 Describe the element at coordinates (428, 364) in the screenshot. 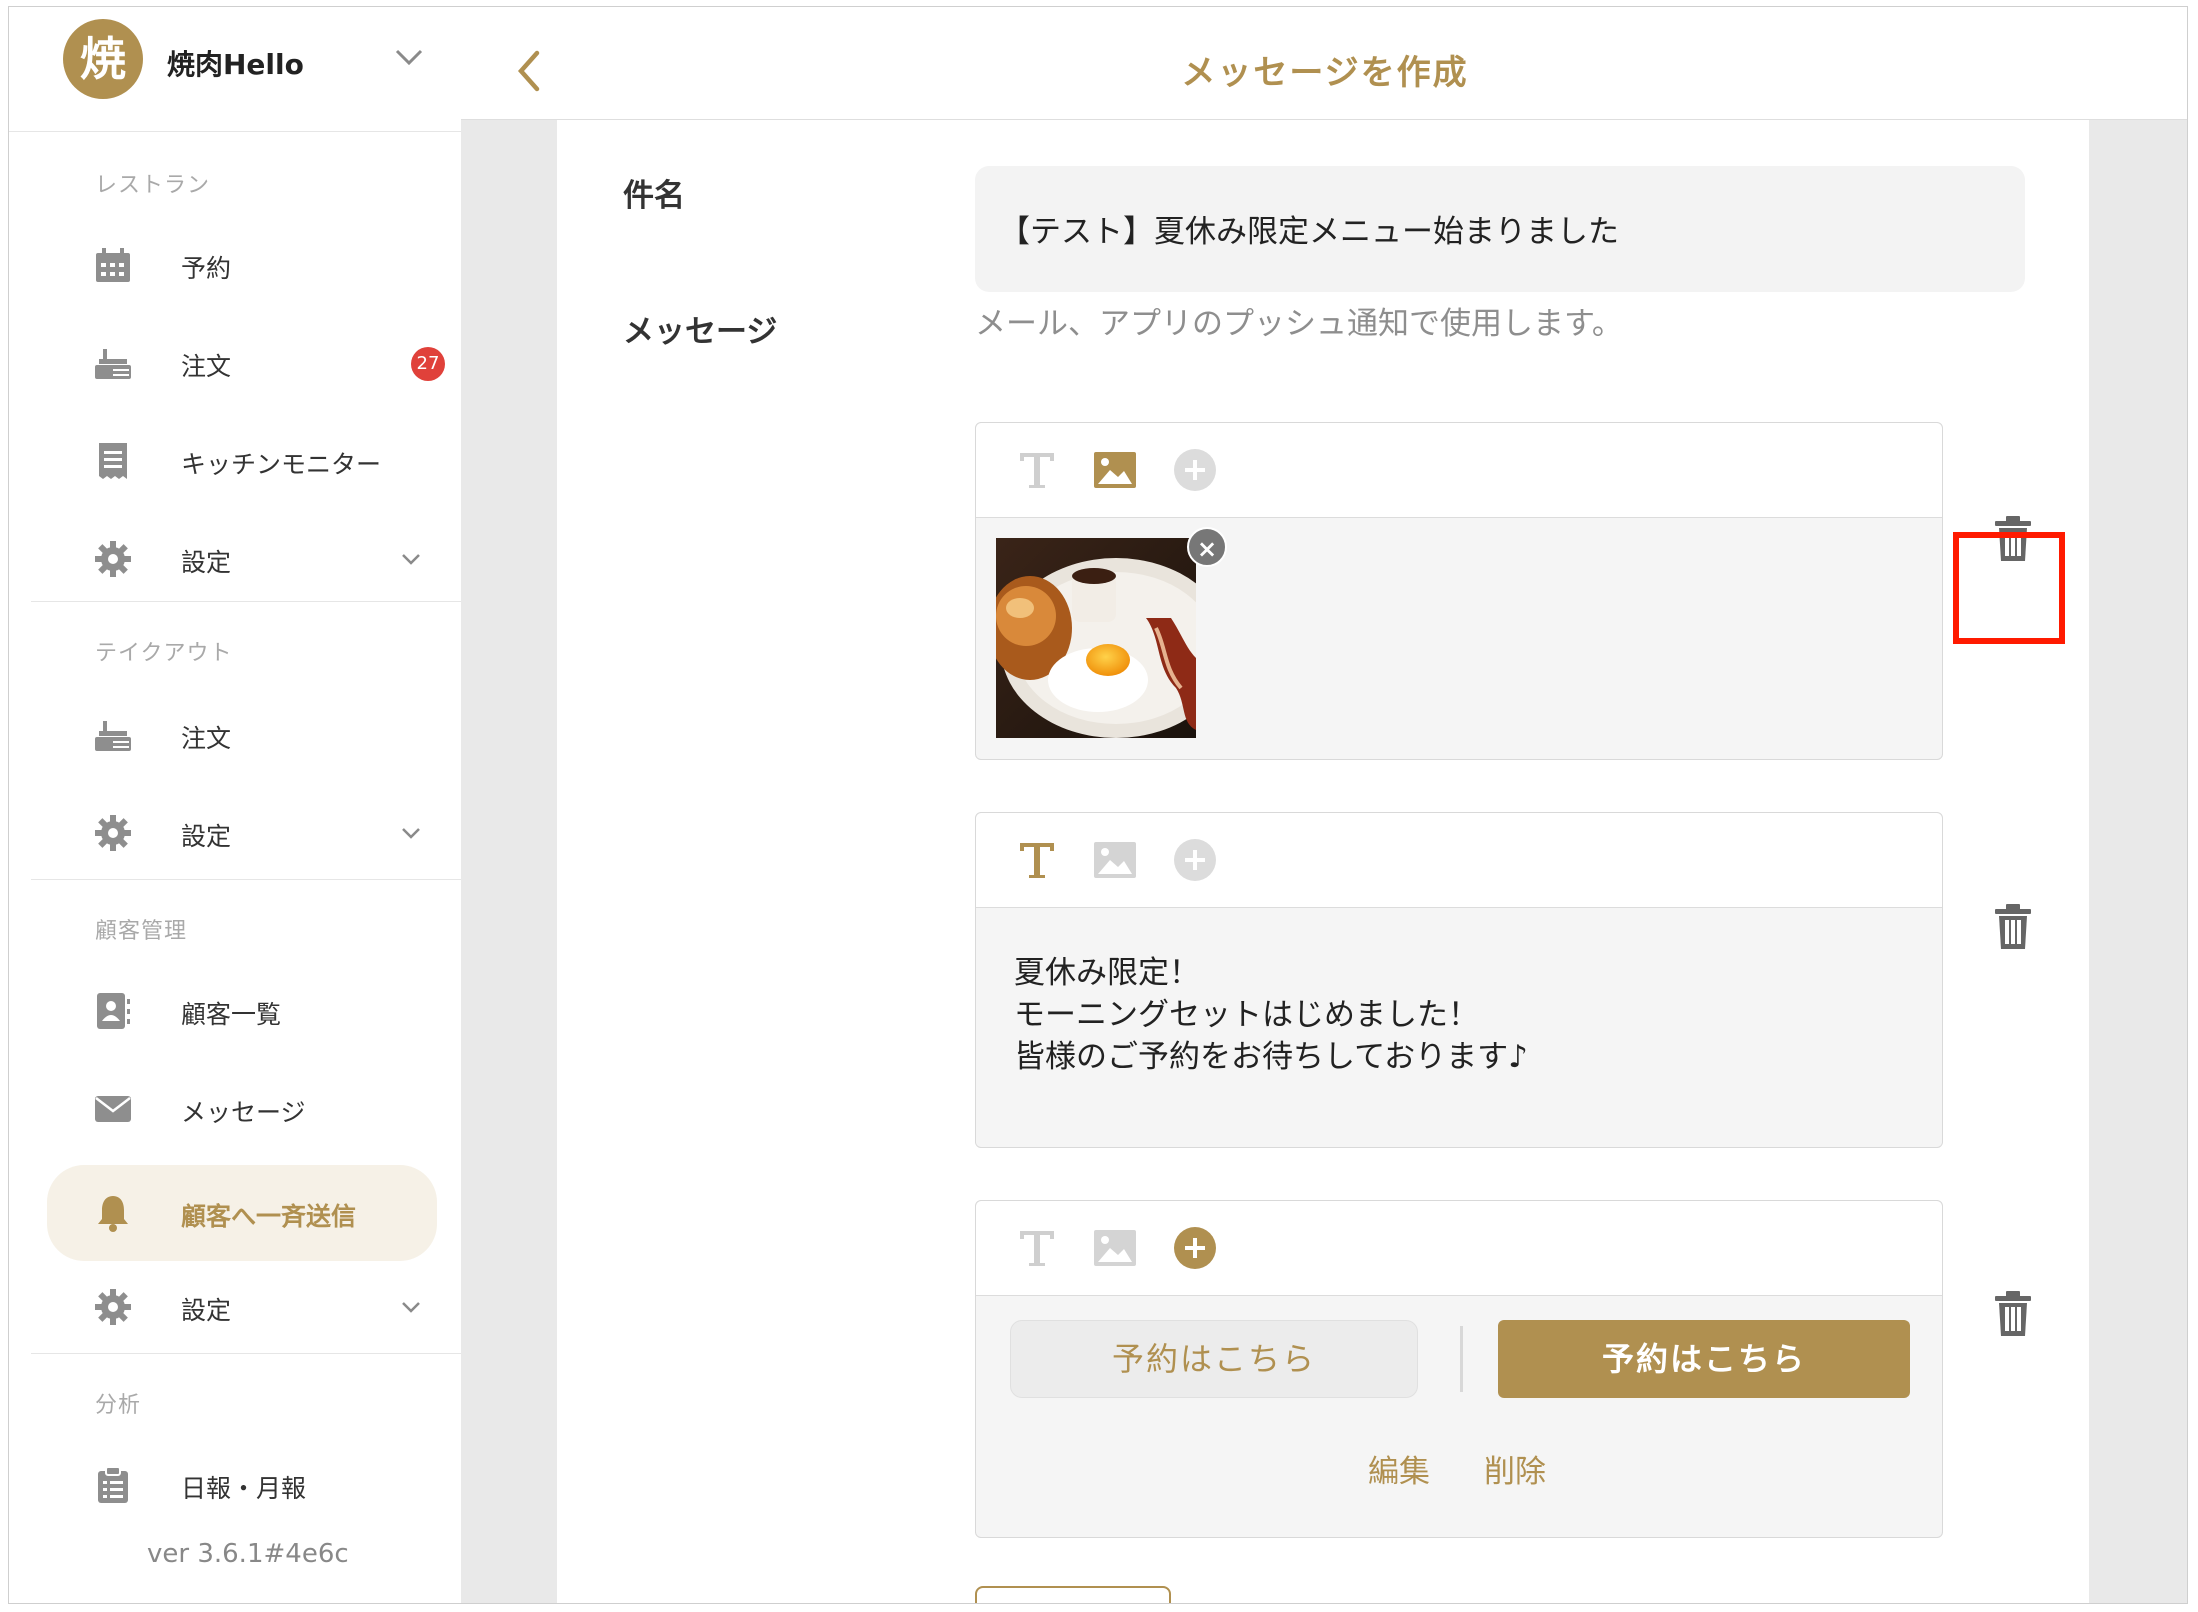

I see `order-count-badge: 27` at that location.